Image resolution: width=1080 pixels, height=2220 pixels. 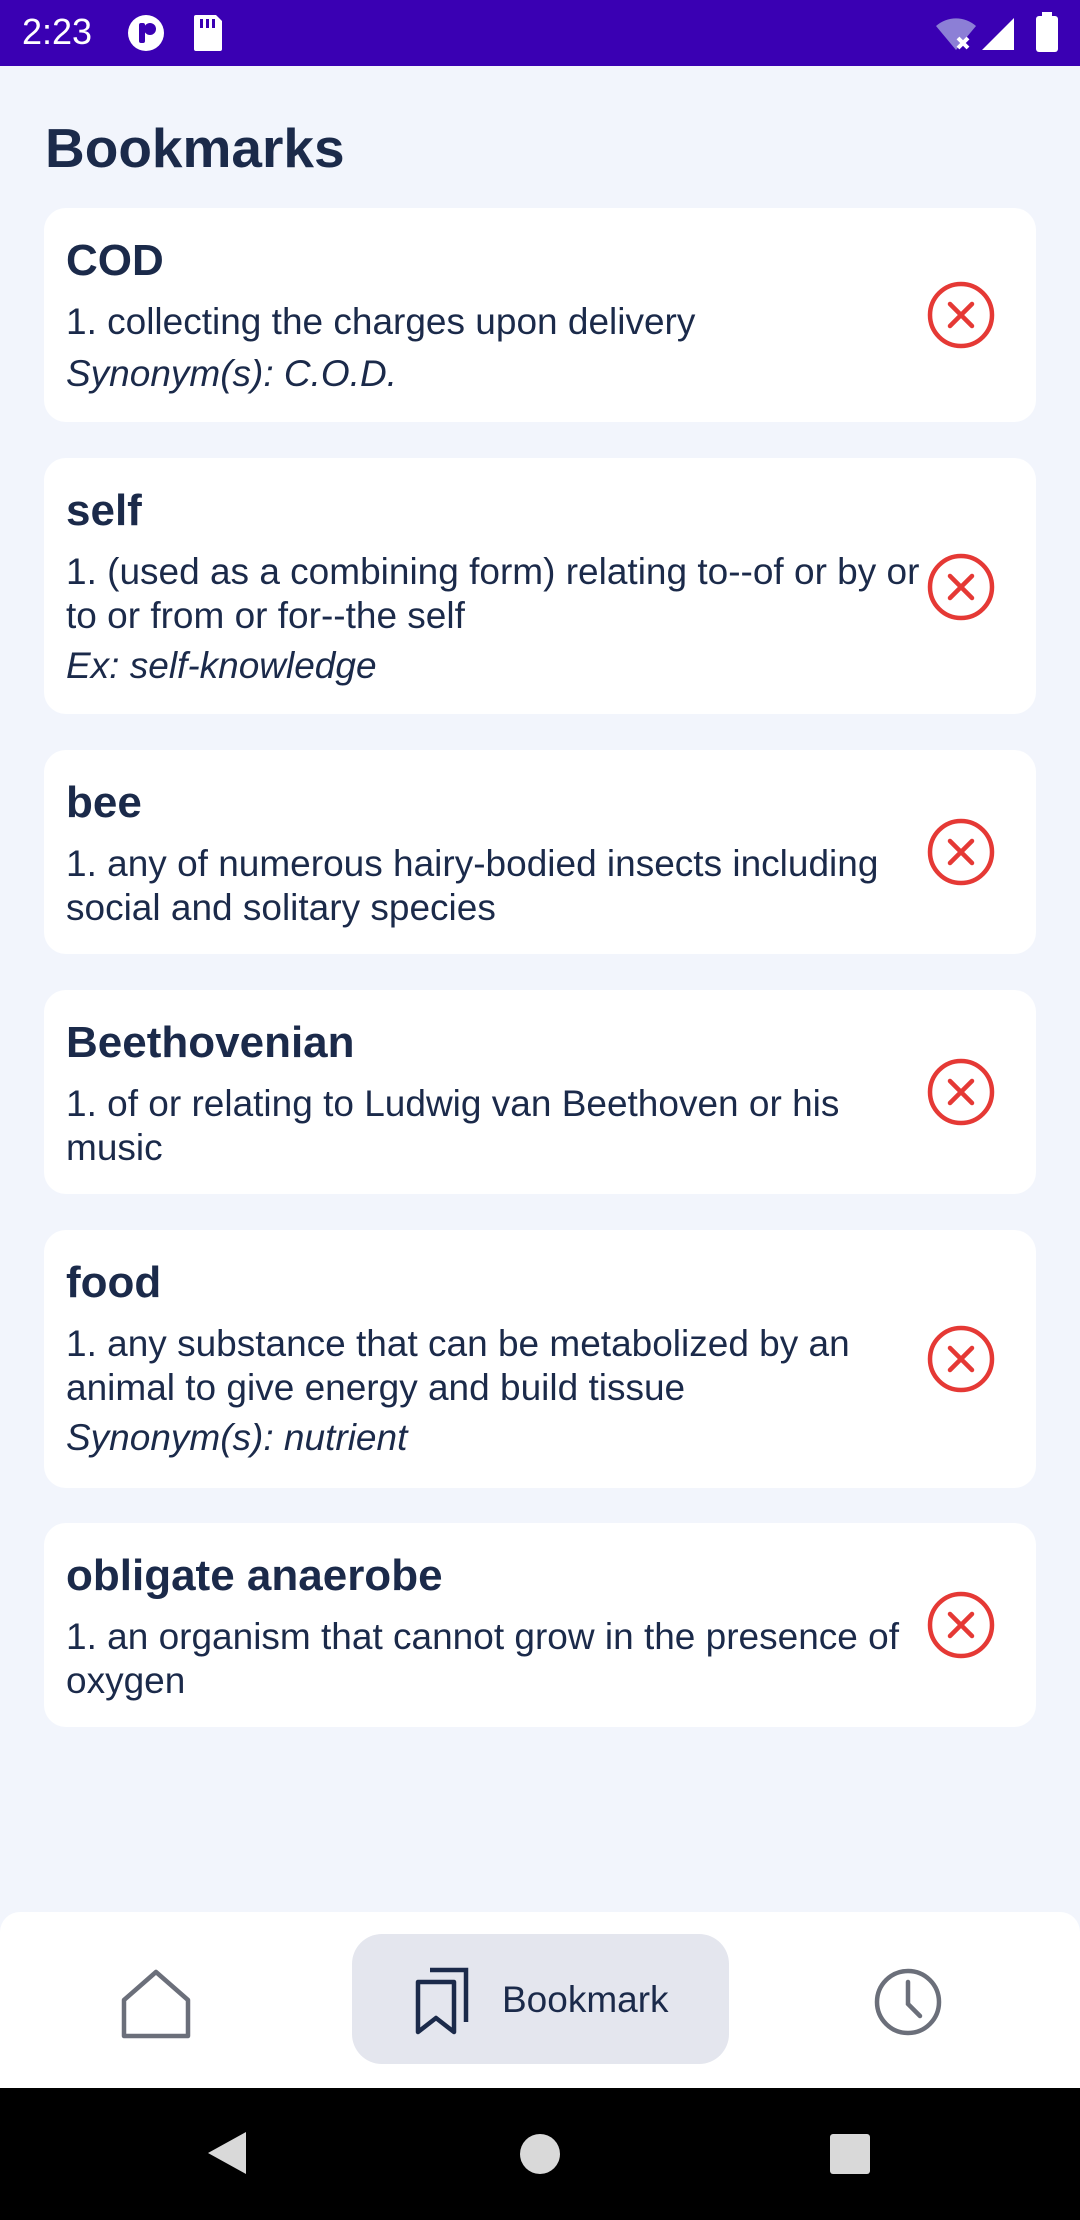 What do you see at coordinates (104, 510) in the screenshot?
I see `bookmark-word: self` at bounding box center [104, 510].